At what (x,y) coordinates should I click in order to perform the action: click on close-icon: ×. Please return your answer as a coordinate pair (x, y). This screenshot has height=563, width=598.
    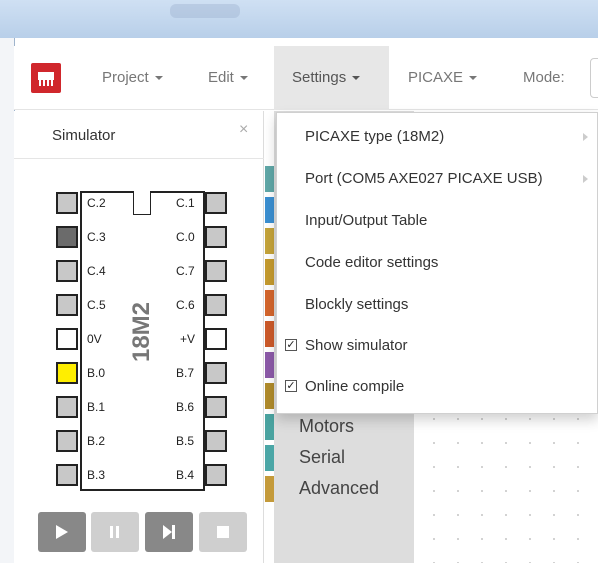
    Looking at the image, I should click on (243, 130).